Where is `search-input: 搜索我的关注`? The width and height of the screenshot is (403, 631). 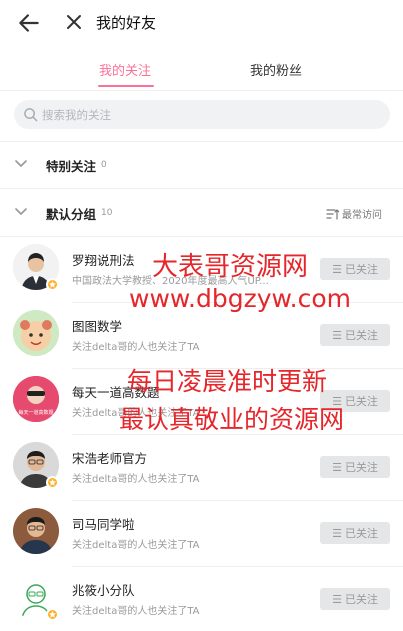 search-input: 搜索我的关注 is located at coordinates (202, 114).